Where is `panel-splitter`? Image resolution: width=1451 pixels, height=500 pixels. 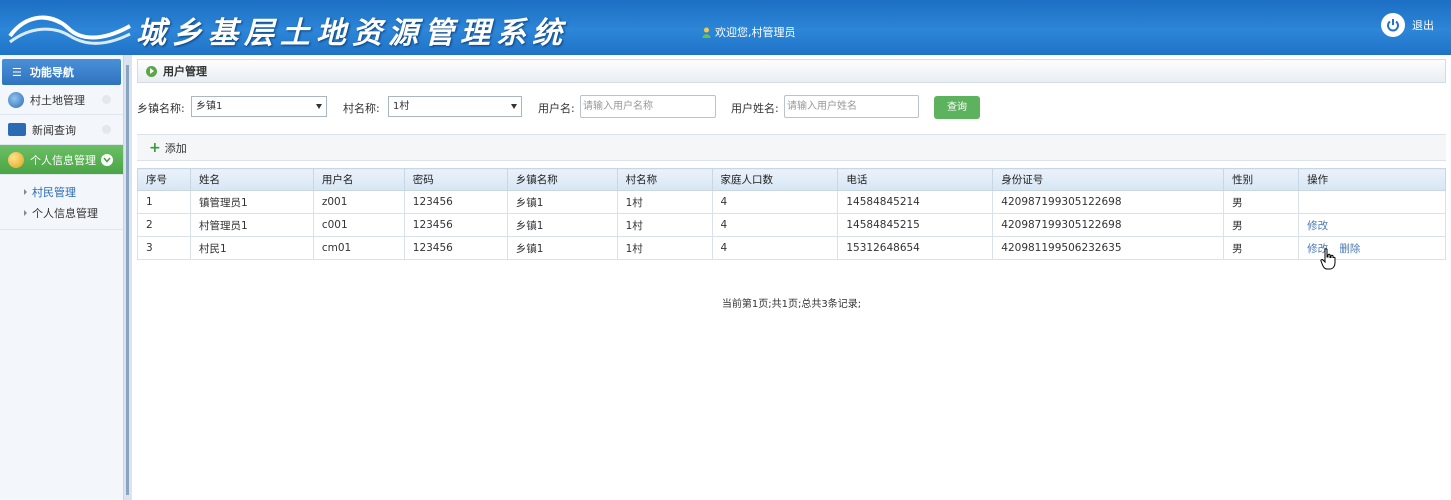 panel-splitter is located at coordinates (128, 277).